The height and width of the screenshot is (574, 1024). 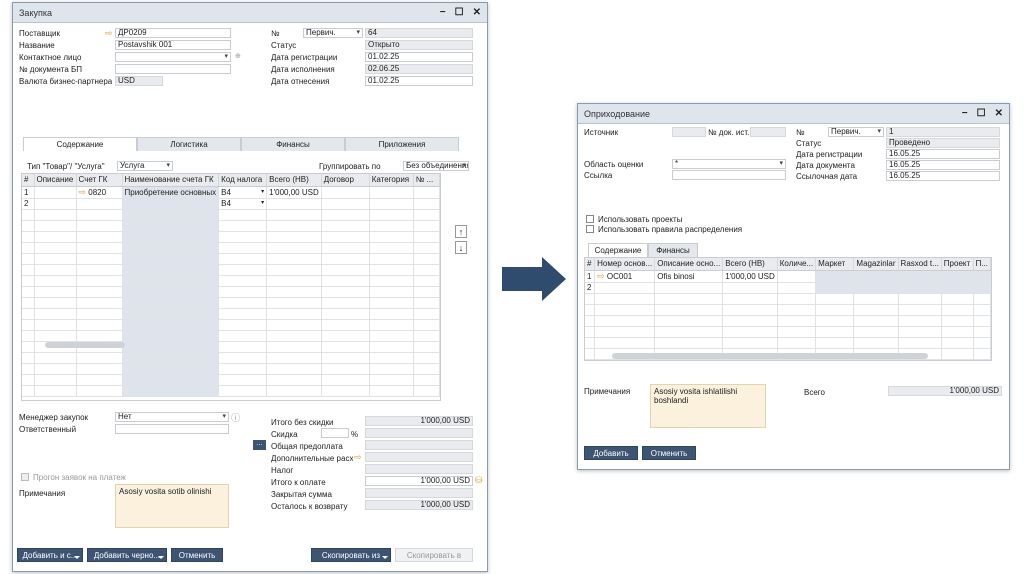 I want to click on add-button: Добавить, so click(x=611, y=453).